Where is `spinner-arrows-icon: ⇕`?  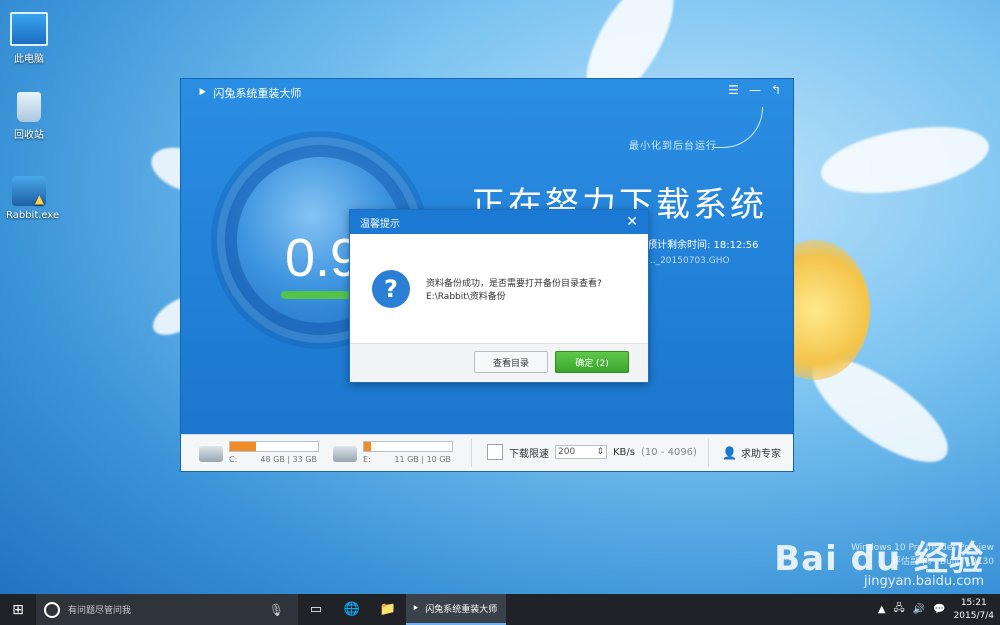
spinner-arrows-icon: ⇕ is located at coordinates (600, 452).